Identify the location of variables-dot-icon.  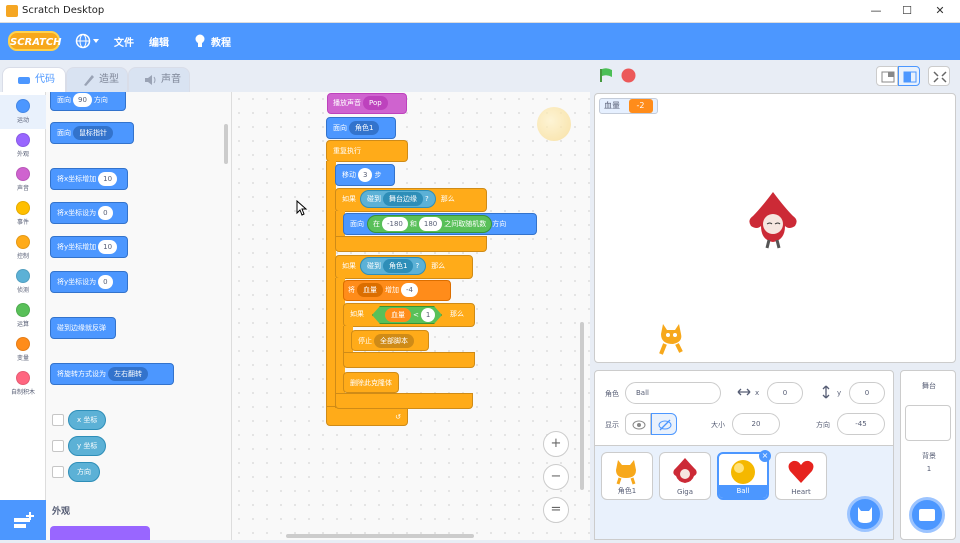
(23, 344).